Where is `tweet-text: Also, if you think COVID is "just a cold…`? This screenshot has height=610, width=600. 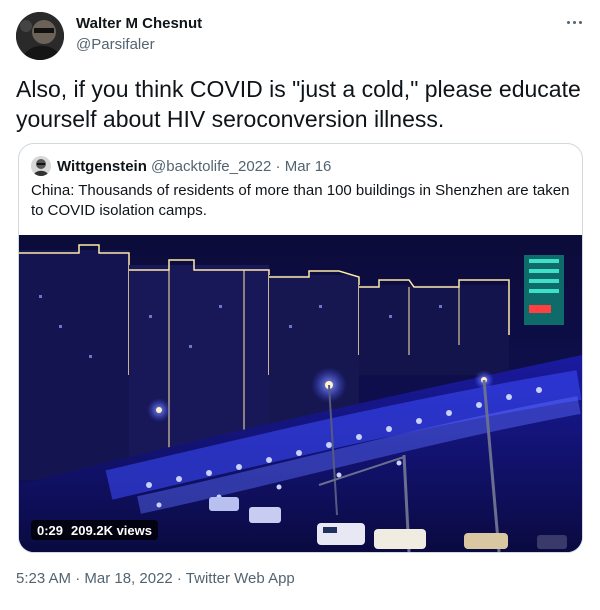 tweet-text: Also, if you think COVID is "just a cold… is located at coordinates (298, 104).